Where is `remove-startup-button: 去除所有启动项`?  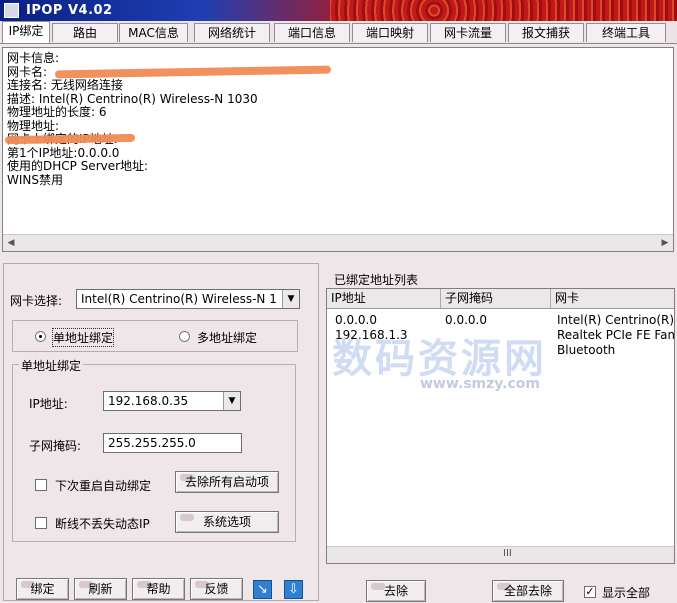 remove-startup-button: 去除所有启动项 is located at coordinates (227, 482).